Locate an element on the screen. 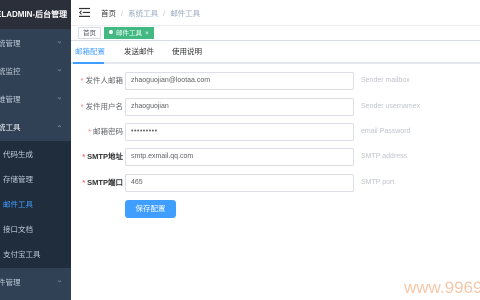 Image resolution: width=480 pixels, height=300 pixels. menu-system-tools: 统工具 is located at coordinates (35, 127).